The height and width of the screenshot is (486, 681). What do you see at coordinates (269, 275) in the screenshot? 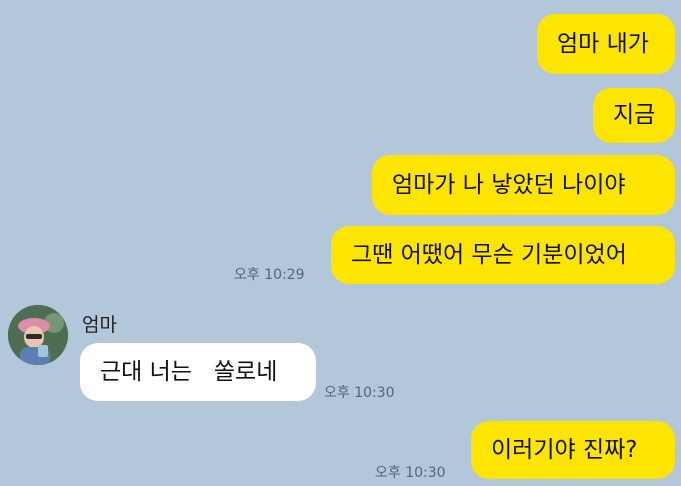
I see `message-timestamp: 오후 10:29` at bounding box center [269, 275].